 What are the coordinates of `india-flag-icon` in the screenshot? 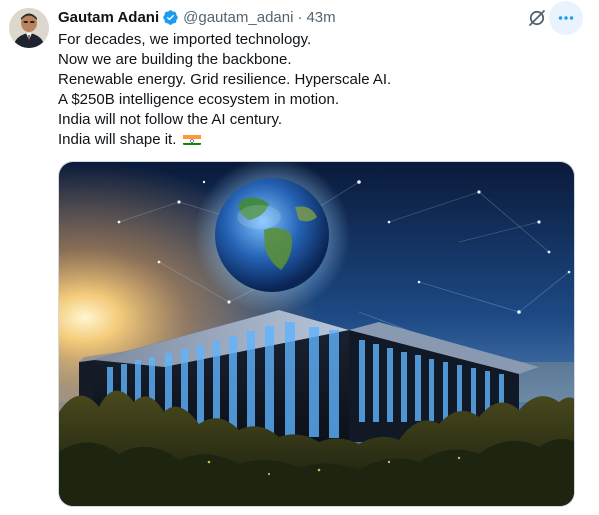 It's located at (191, 139).